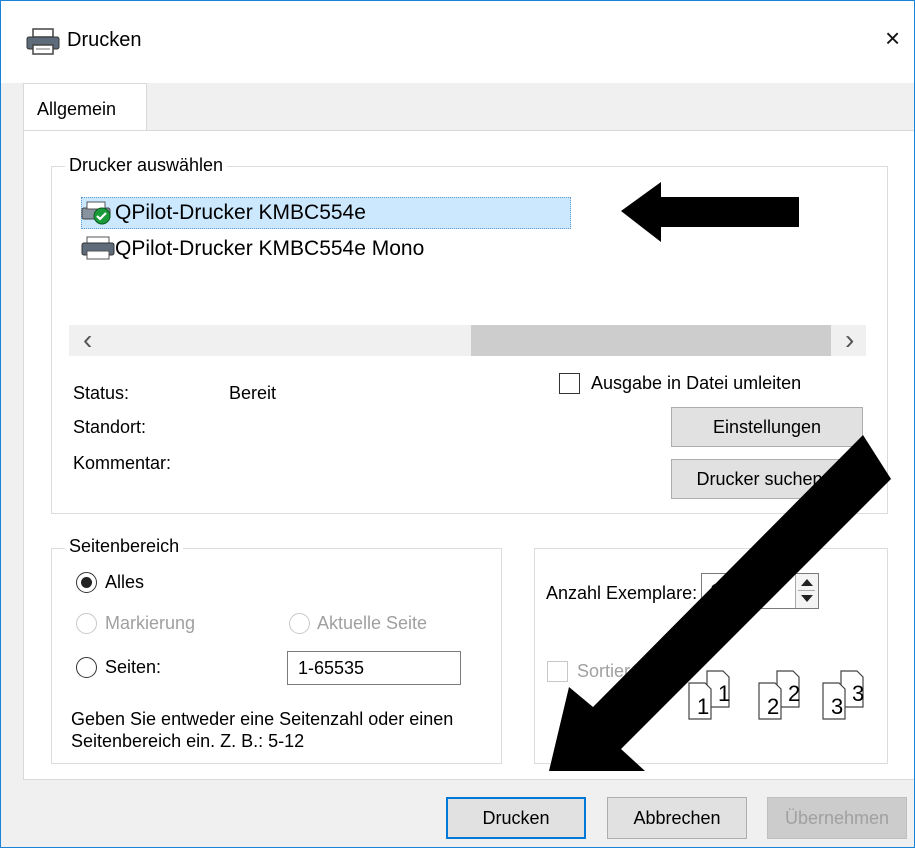 The width and height of the screenshot is (915, 848). What do you see at coordinates (651, 340) in the screenshot?
I see `scrollbar-thumb` at bounding box center [651, 340].